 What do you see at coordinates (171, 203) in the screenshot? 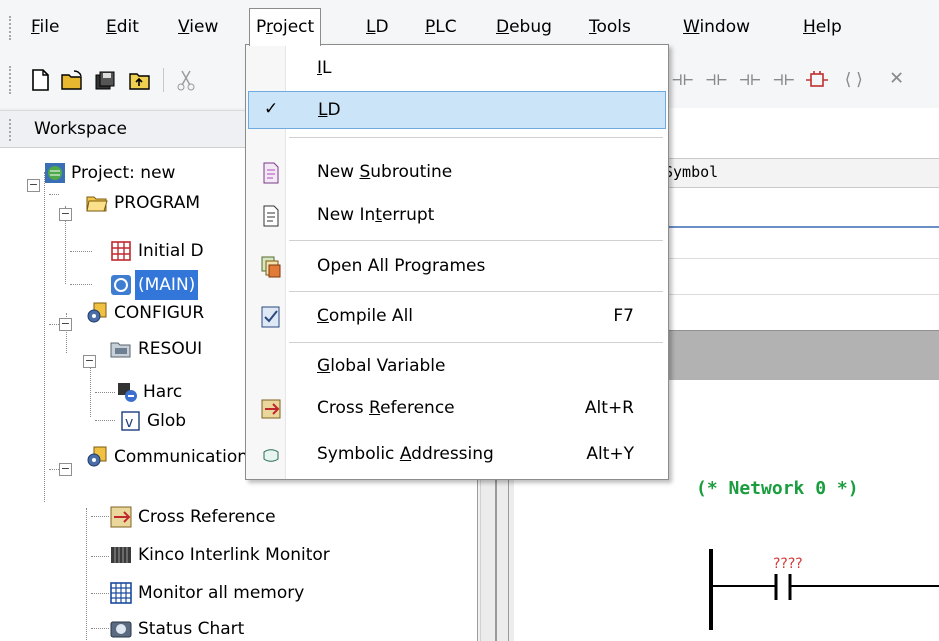
I see `tree-item-program: PROGRAM` at bounding box center [171, 203].